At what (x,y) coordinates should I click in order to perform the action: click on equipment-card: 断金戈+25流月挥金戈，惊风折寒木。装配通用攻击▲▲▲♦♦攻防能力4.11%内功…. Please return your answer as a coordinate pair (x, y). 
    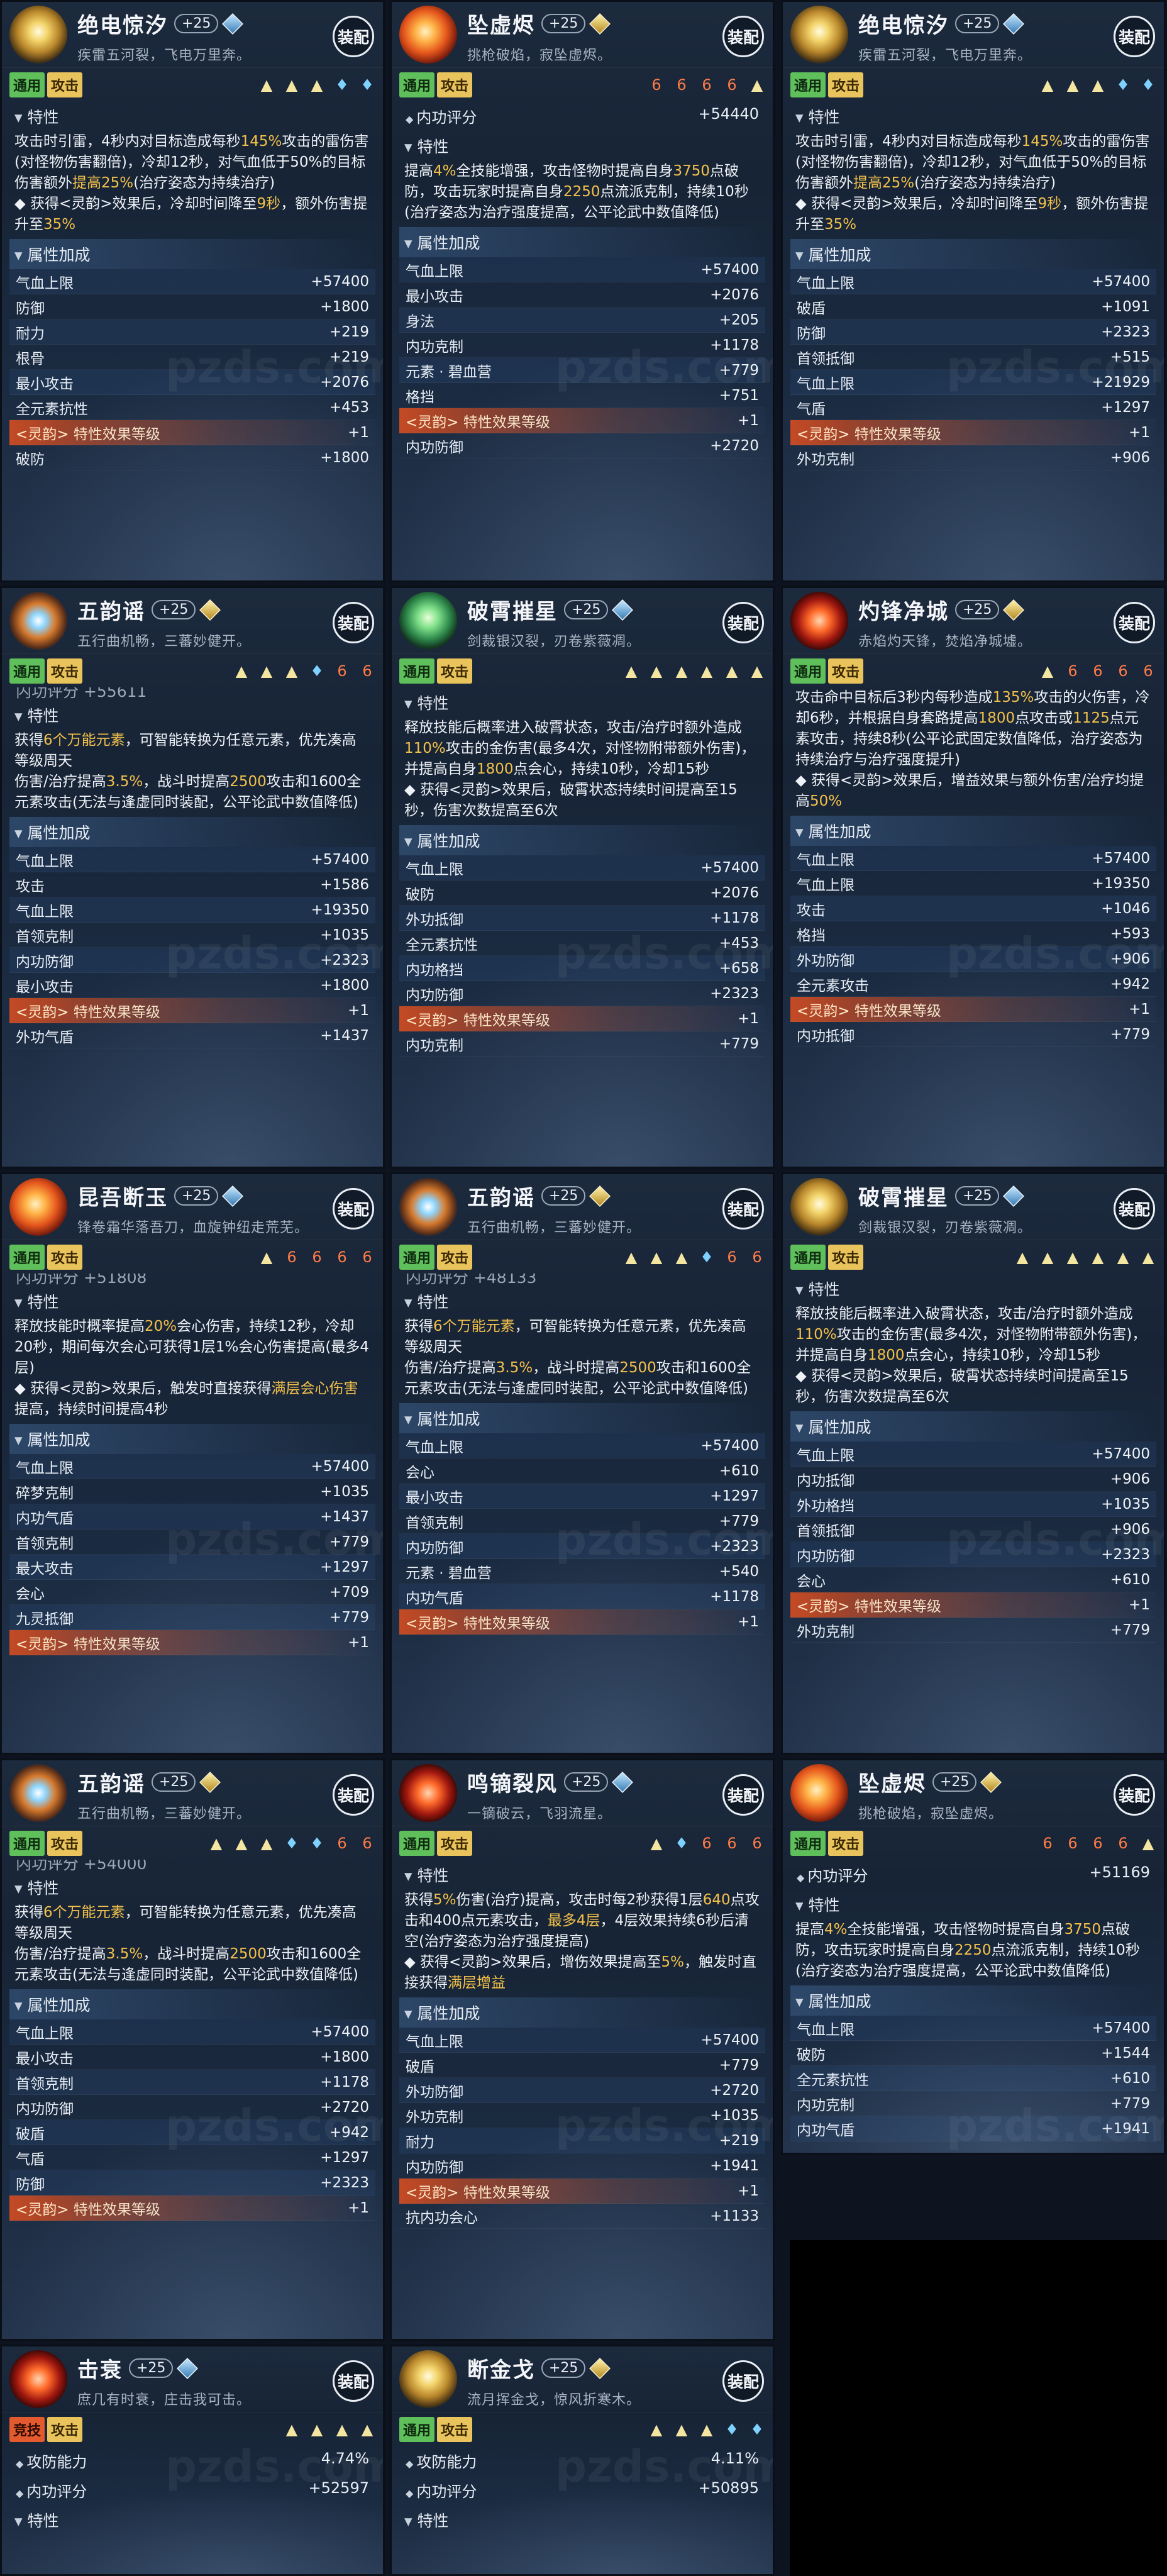
    Looking at the image, I should click on (582, 2460).